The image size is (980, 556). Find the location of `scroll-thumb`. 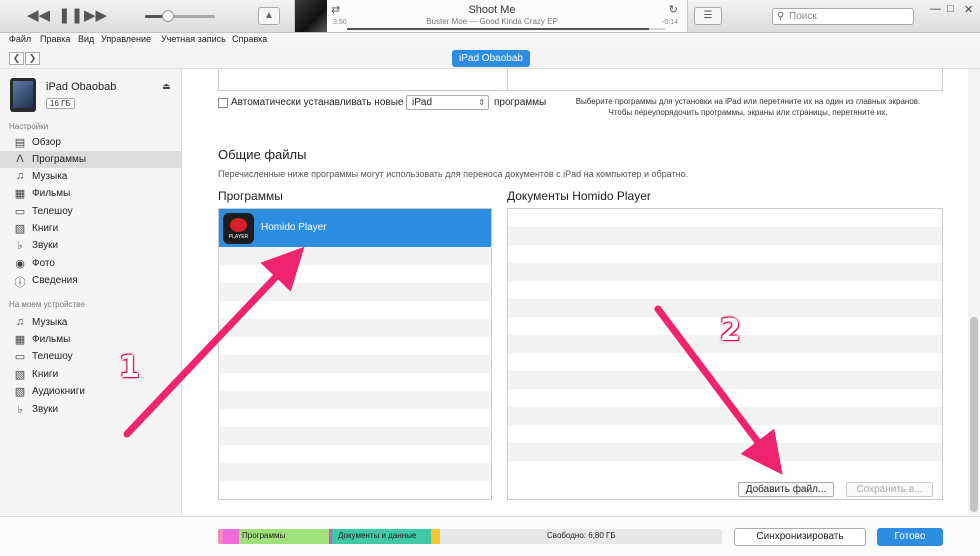

scroll-thumb is located at coordinates (974, 414).